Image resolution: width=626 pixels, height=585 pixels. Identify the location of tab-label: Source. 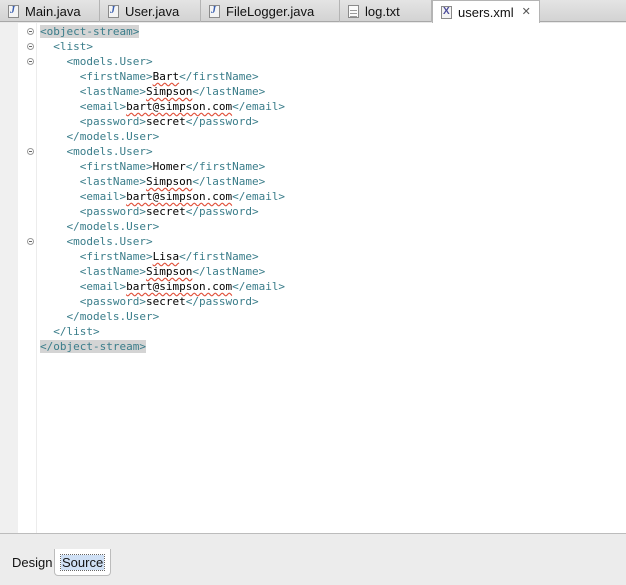
(82, 562).